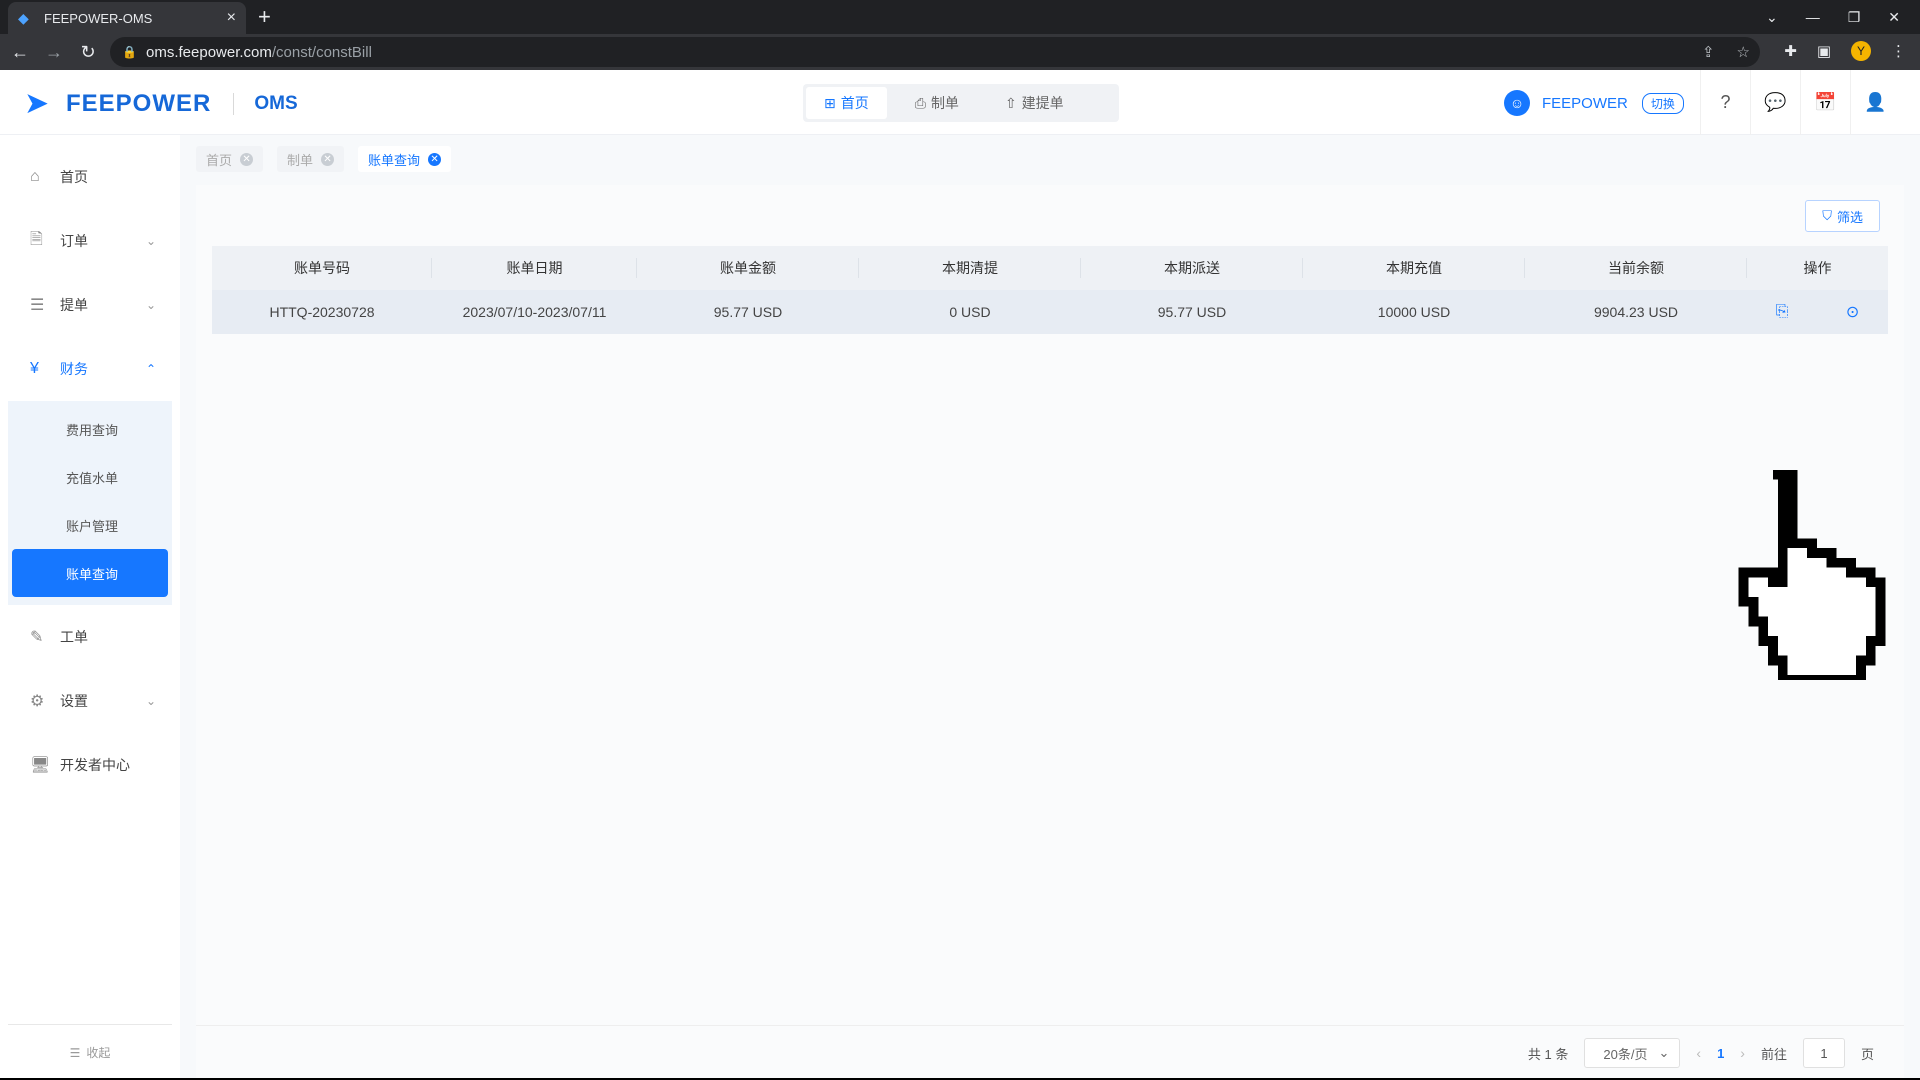  Describe the element at coordinates (74, 305) in the screenshot. I see `sidebar-item-label: 提单` at that location.